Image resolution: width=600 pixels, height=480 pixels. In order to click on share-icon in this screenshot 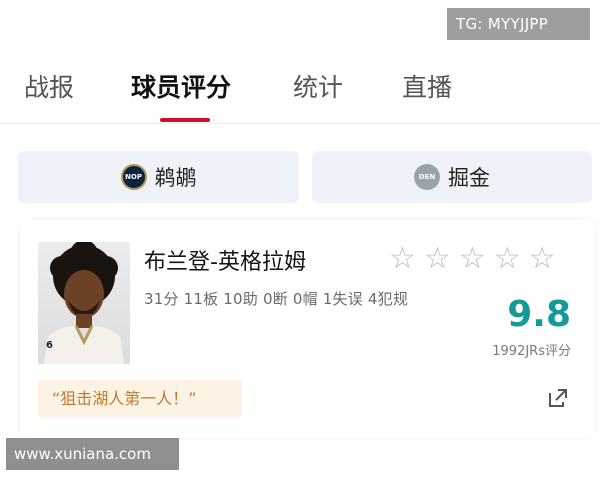, I will do `click(558, 398)`.